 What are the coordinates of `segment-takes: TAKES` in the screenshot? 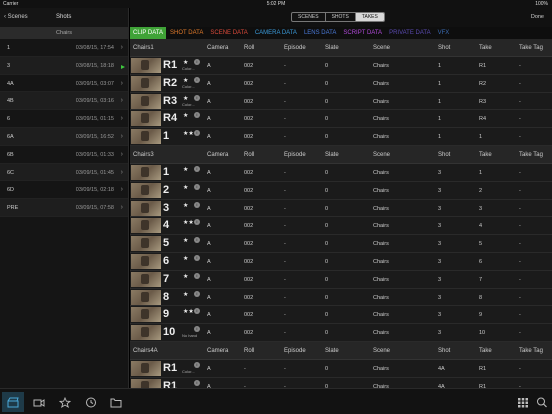 It's located at (369, 17).